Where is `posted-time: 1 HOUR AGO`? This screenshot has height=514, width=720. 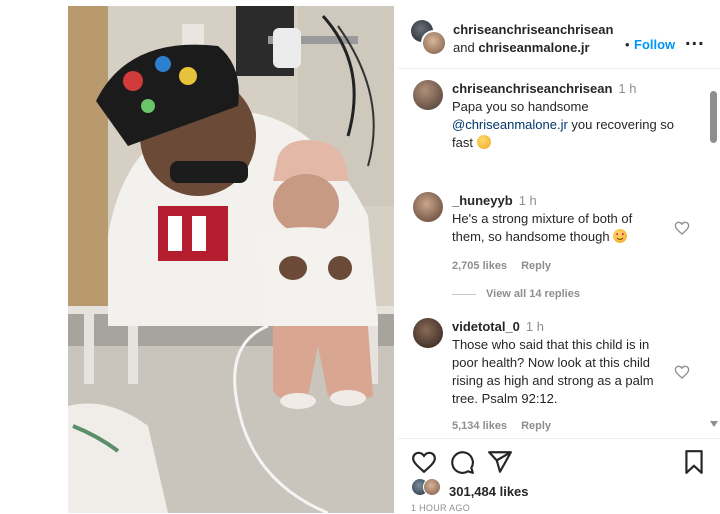
posted-time: 1 HOUR AGO is located at coordinates (440, 508).